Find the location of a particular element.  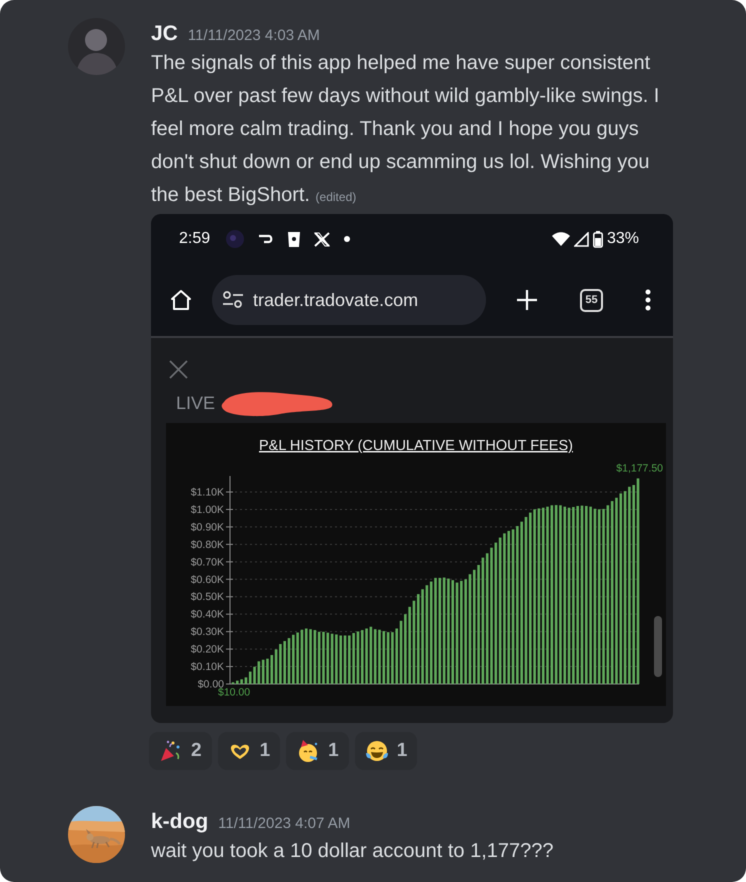

y-tick-label: $0.80K is located at coordinates (207, 544).